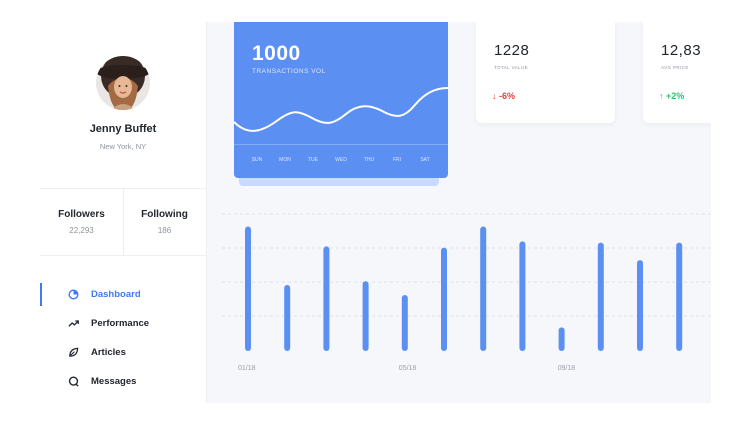  I want to click on avg-price-value: 12,83, so click(681, 50).